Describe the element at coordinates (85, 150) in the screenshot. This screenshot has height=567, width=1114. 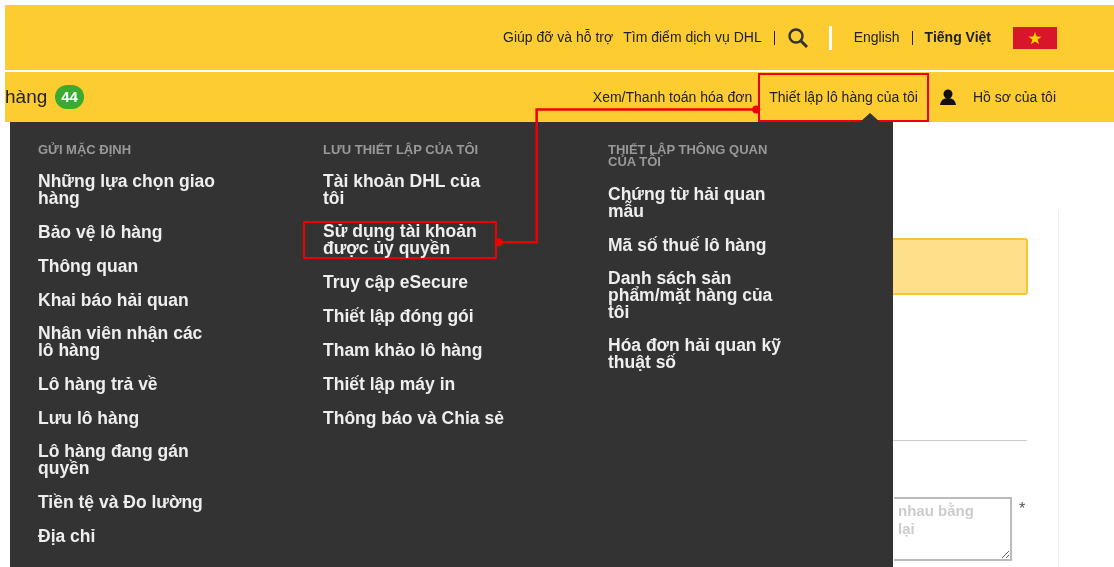
I see `menu-heading: GỬI MẶC ĐỊNH` at that location.